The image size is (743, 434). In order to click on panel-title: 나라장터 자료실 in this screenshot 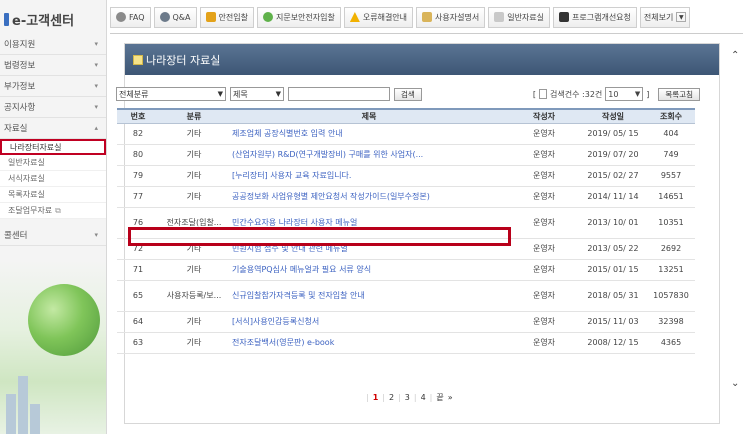, I will do `click(183, 60)`.